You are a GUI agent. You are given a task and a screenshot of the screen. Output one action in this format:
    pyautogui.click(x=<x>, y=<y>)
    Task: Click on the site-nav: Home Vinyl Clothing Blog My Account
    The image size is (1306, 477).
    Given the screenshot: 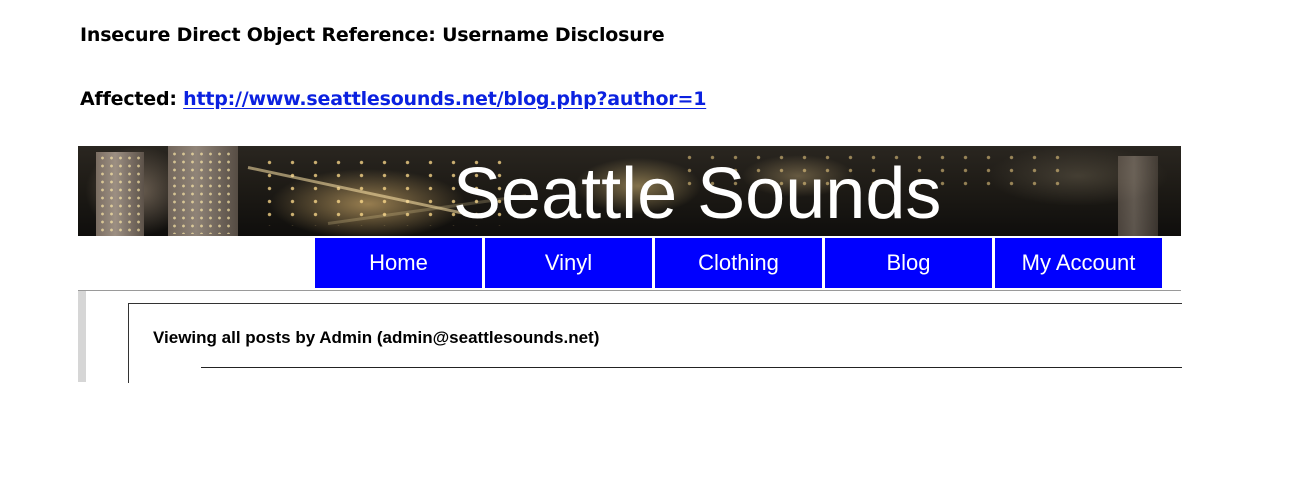 What is the action you would take?
    pyautogui.click(x=738, y=263)
    